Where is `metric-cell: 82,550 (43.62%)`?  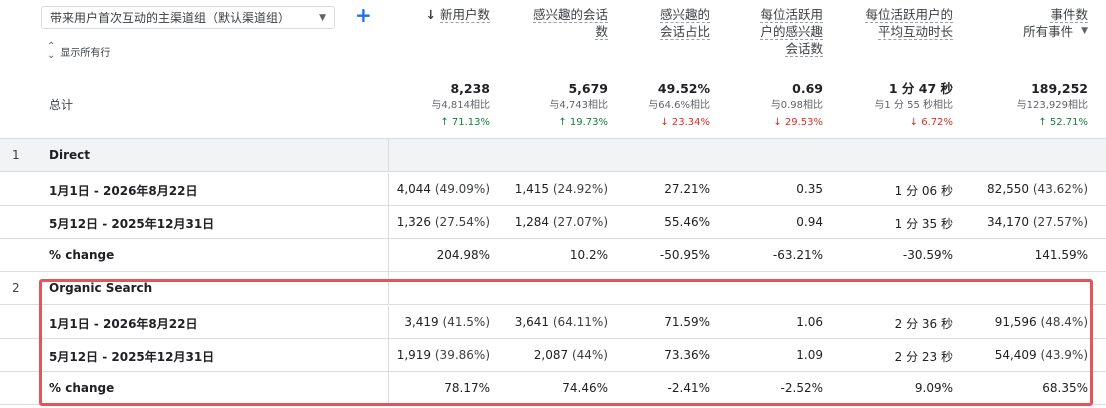 metric-cell: 82,550 (43.62%) is located at coordinates (1037, 189).